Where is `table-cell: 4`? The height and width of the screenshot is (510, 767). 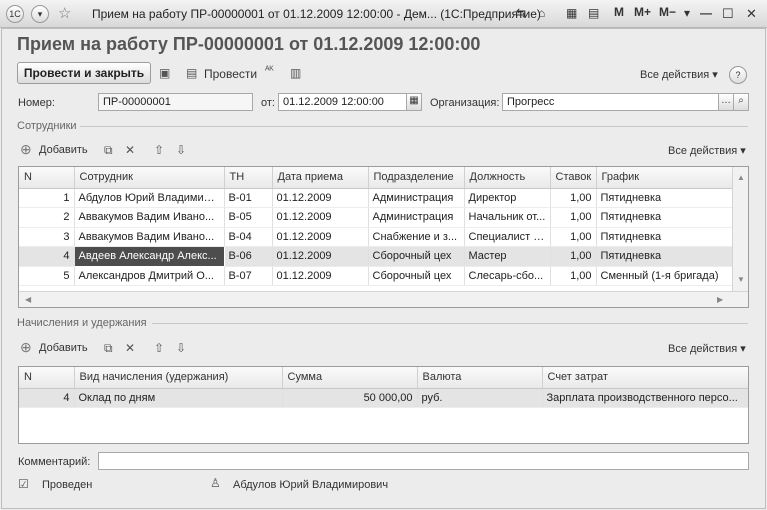
table-cell: 4 is located at coordinates (47, 398).